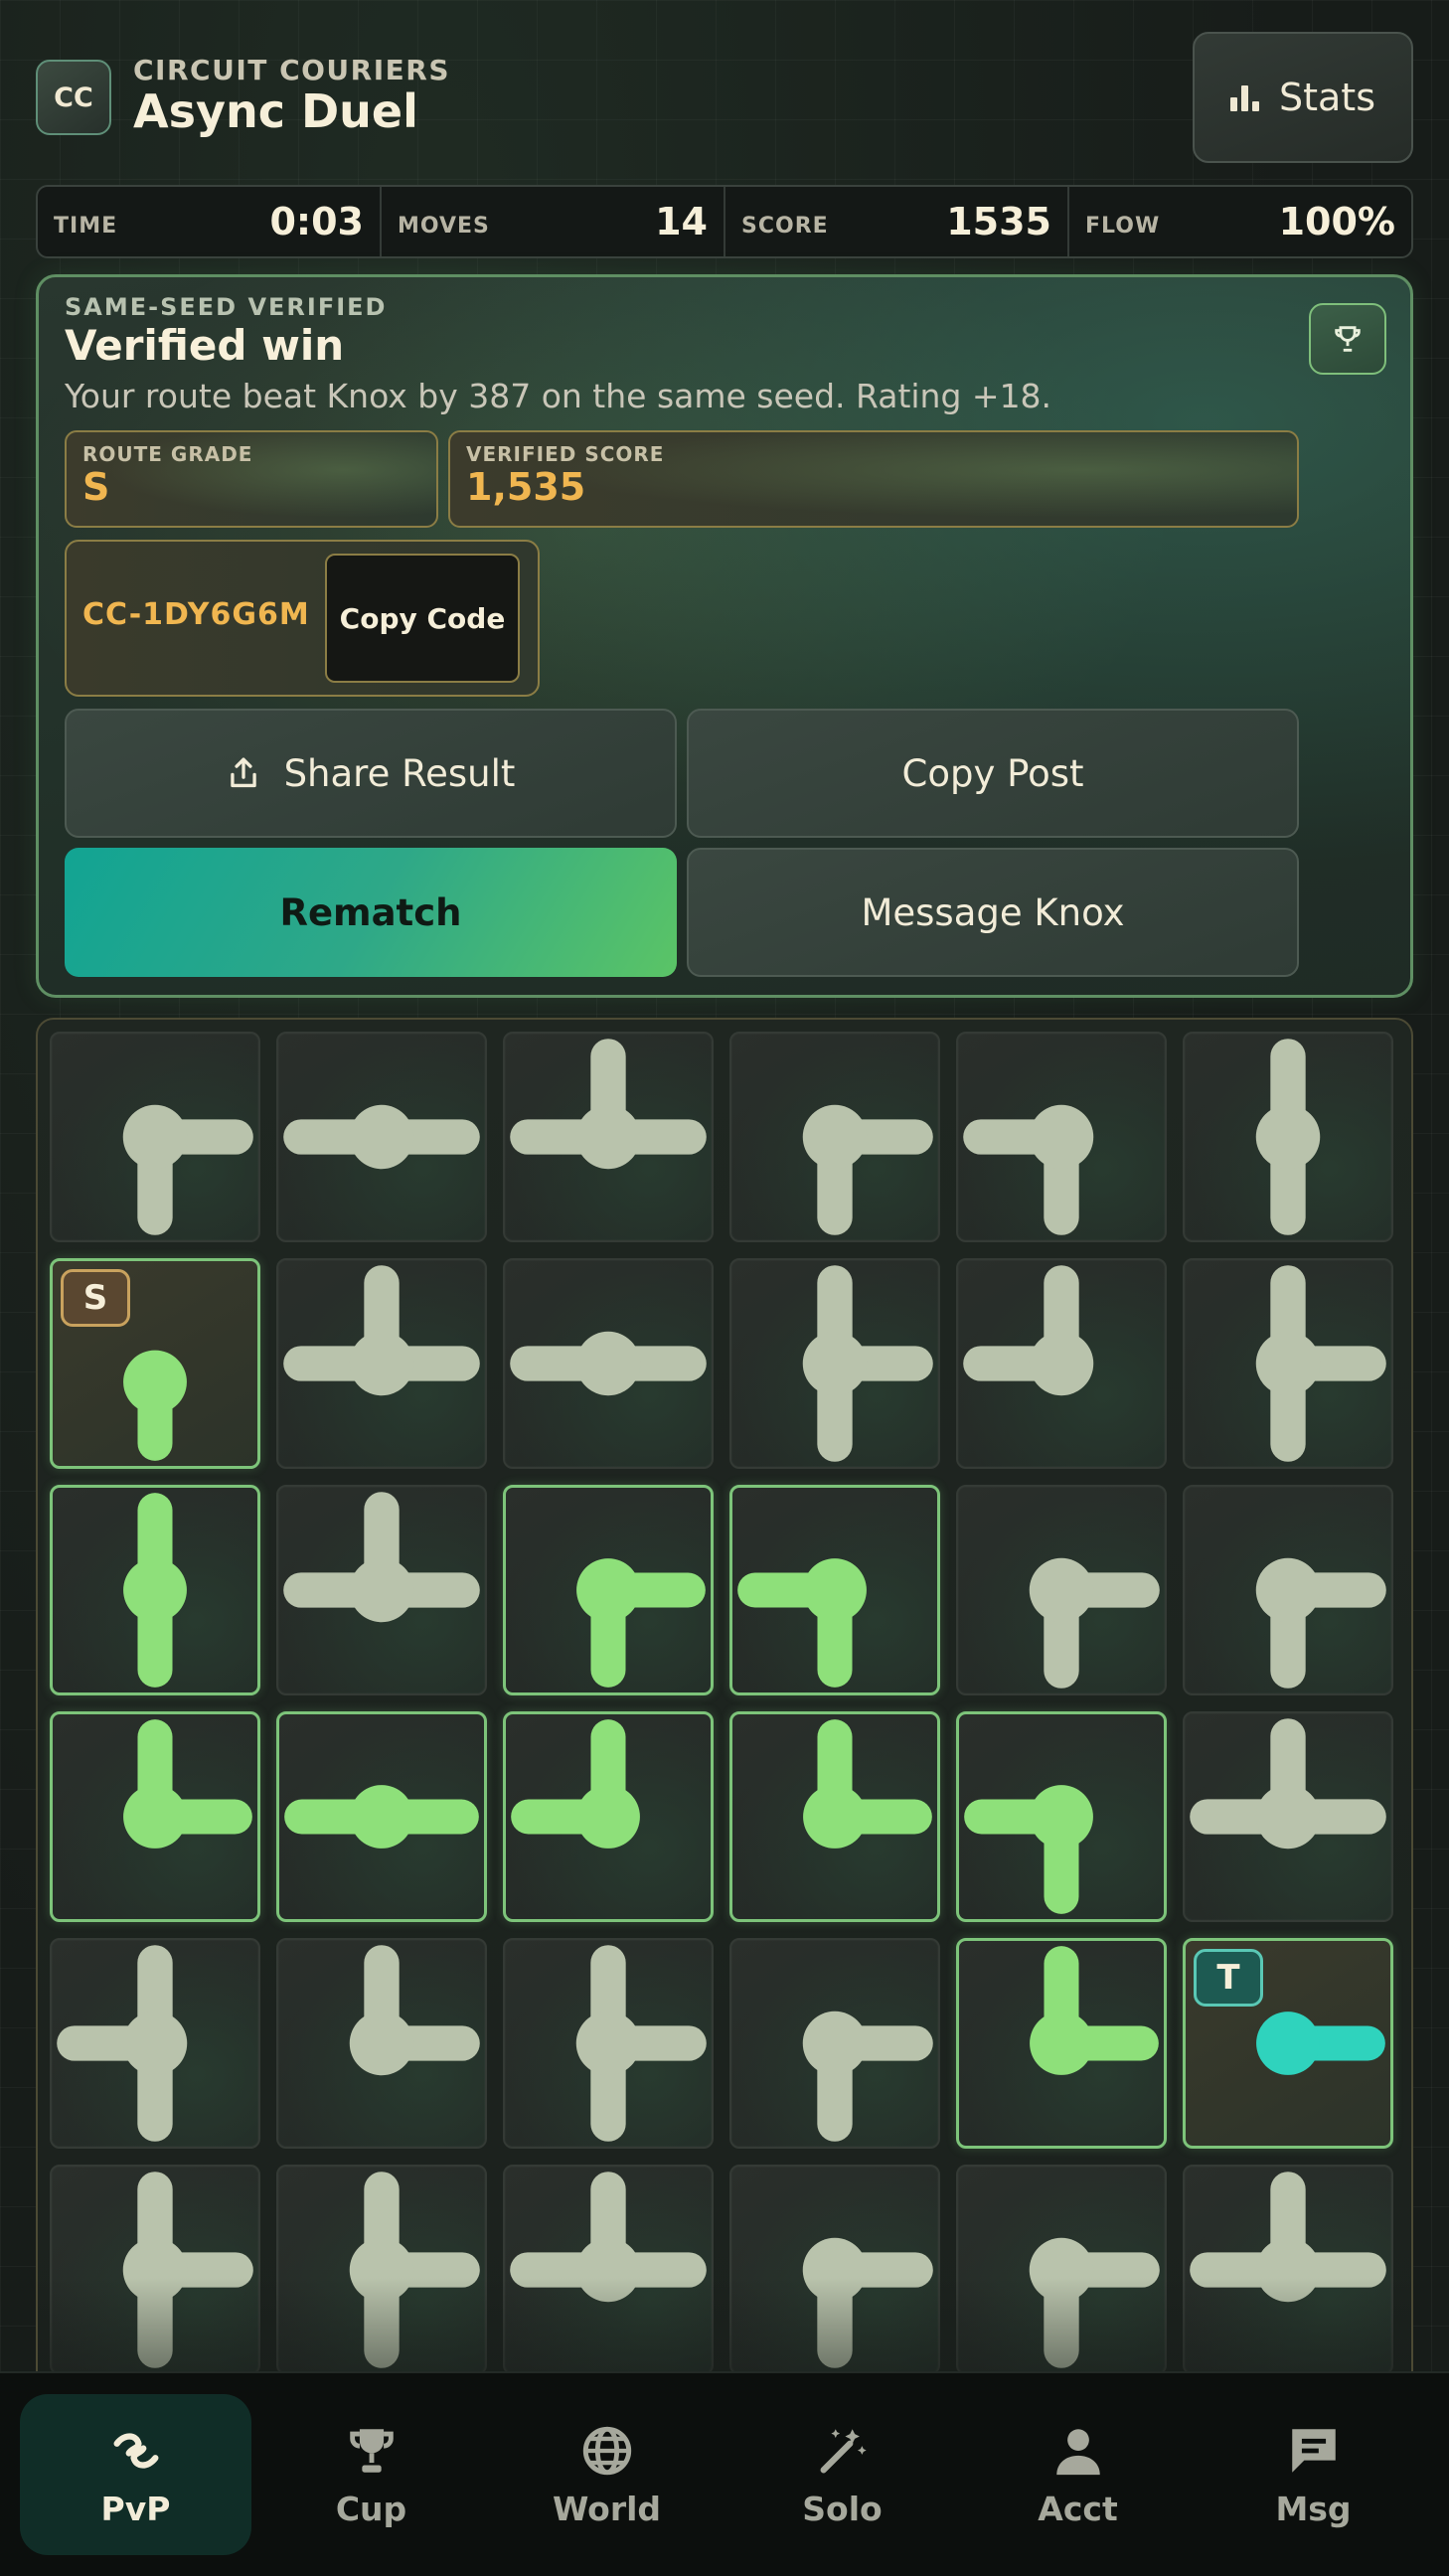 The image size is (1449, 2576). I want to click on hud-moves: MOVES 14, so click(553, 221).